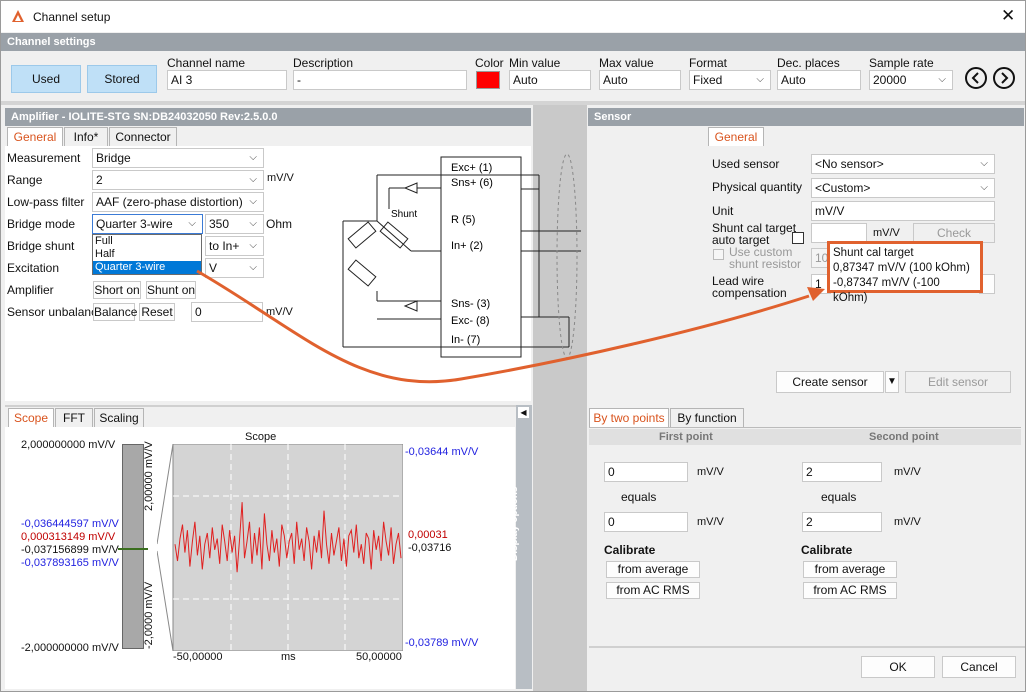  Describe the element at coordinates (886, 233) in the screenshot. I see `shunt-cal-unit: mV/V` at that location.